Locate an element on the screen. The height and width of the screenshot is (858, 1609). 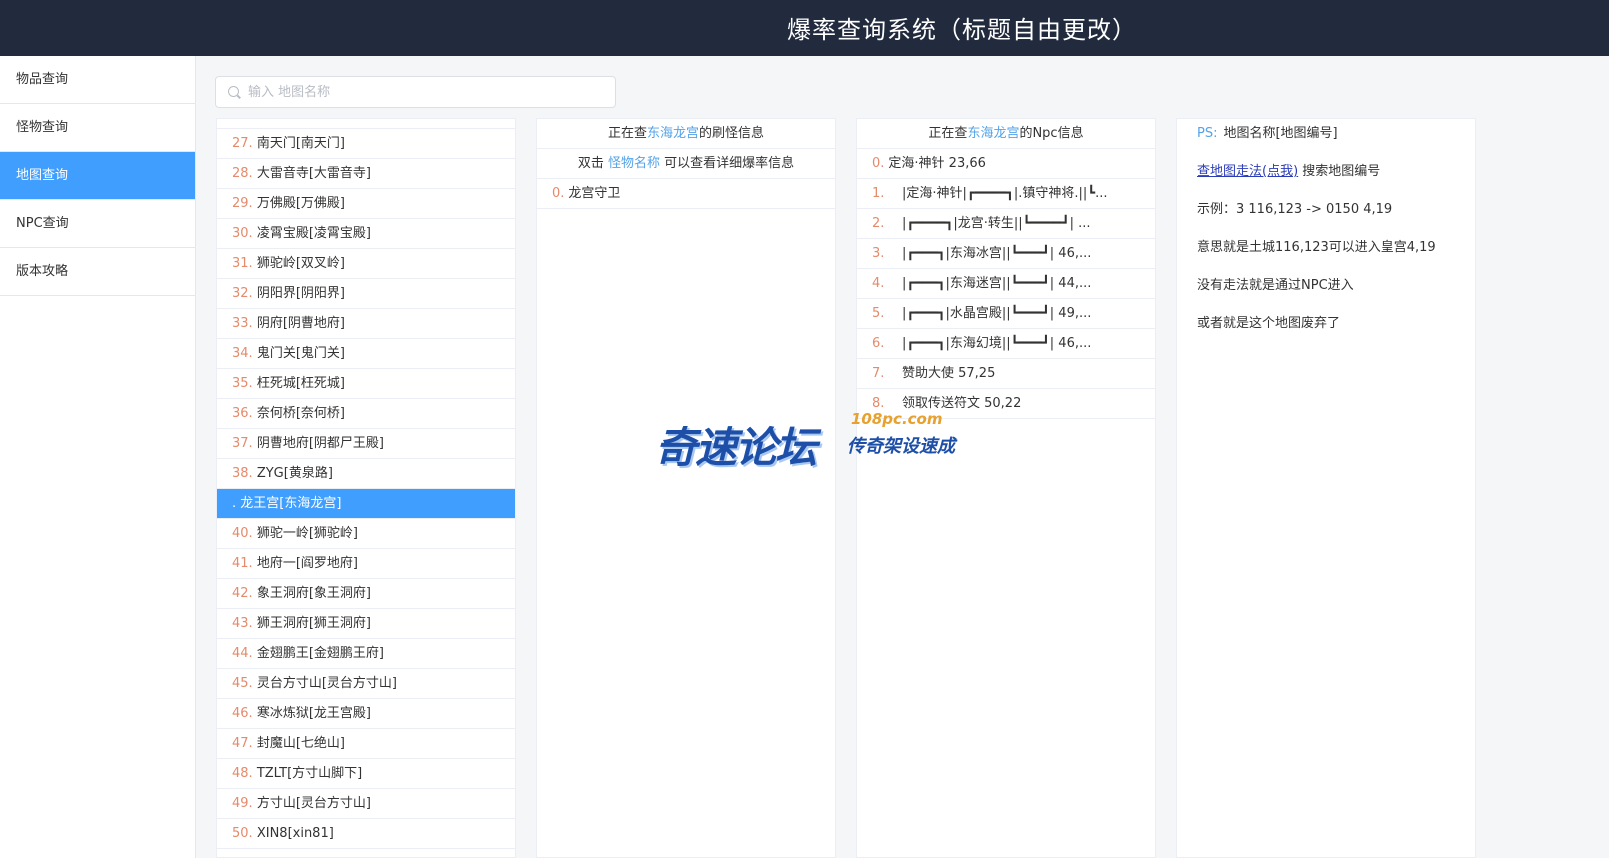
sidebar-item-guide: 版本攻略 is located at coordinates (97, 272).